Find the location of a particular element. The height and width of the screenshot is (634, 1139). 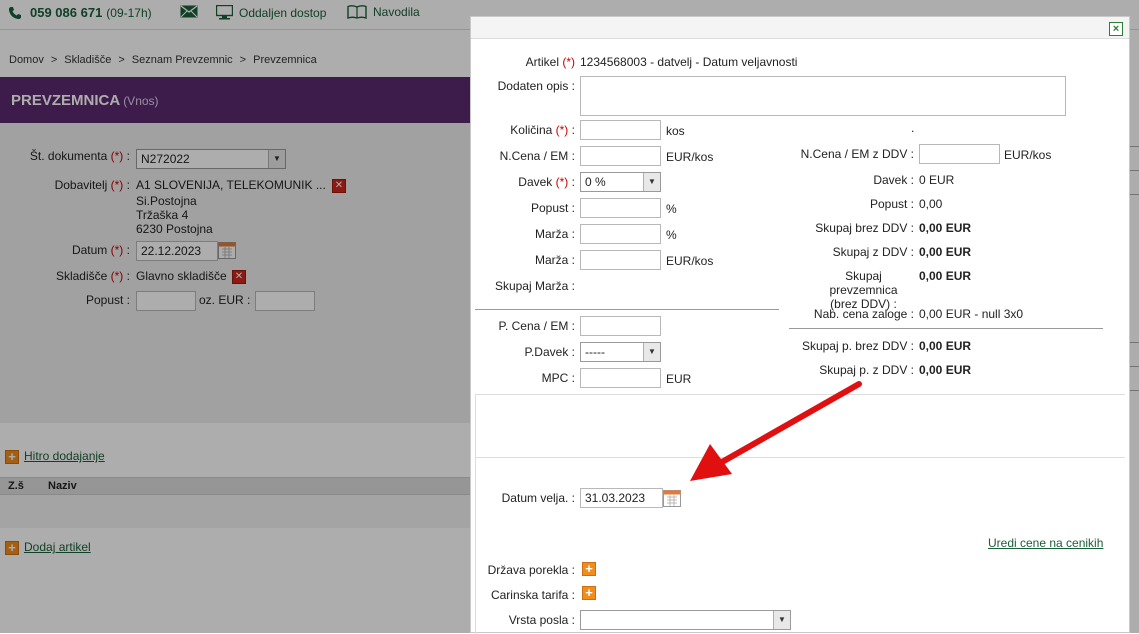

margin-eur-label: Marža : is located at coordinates (554, 260).